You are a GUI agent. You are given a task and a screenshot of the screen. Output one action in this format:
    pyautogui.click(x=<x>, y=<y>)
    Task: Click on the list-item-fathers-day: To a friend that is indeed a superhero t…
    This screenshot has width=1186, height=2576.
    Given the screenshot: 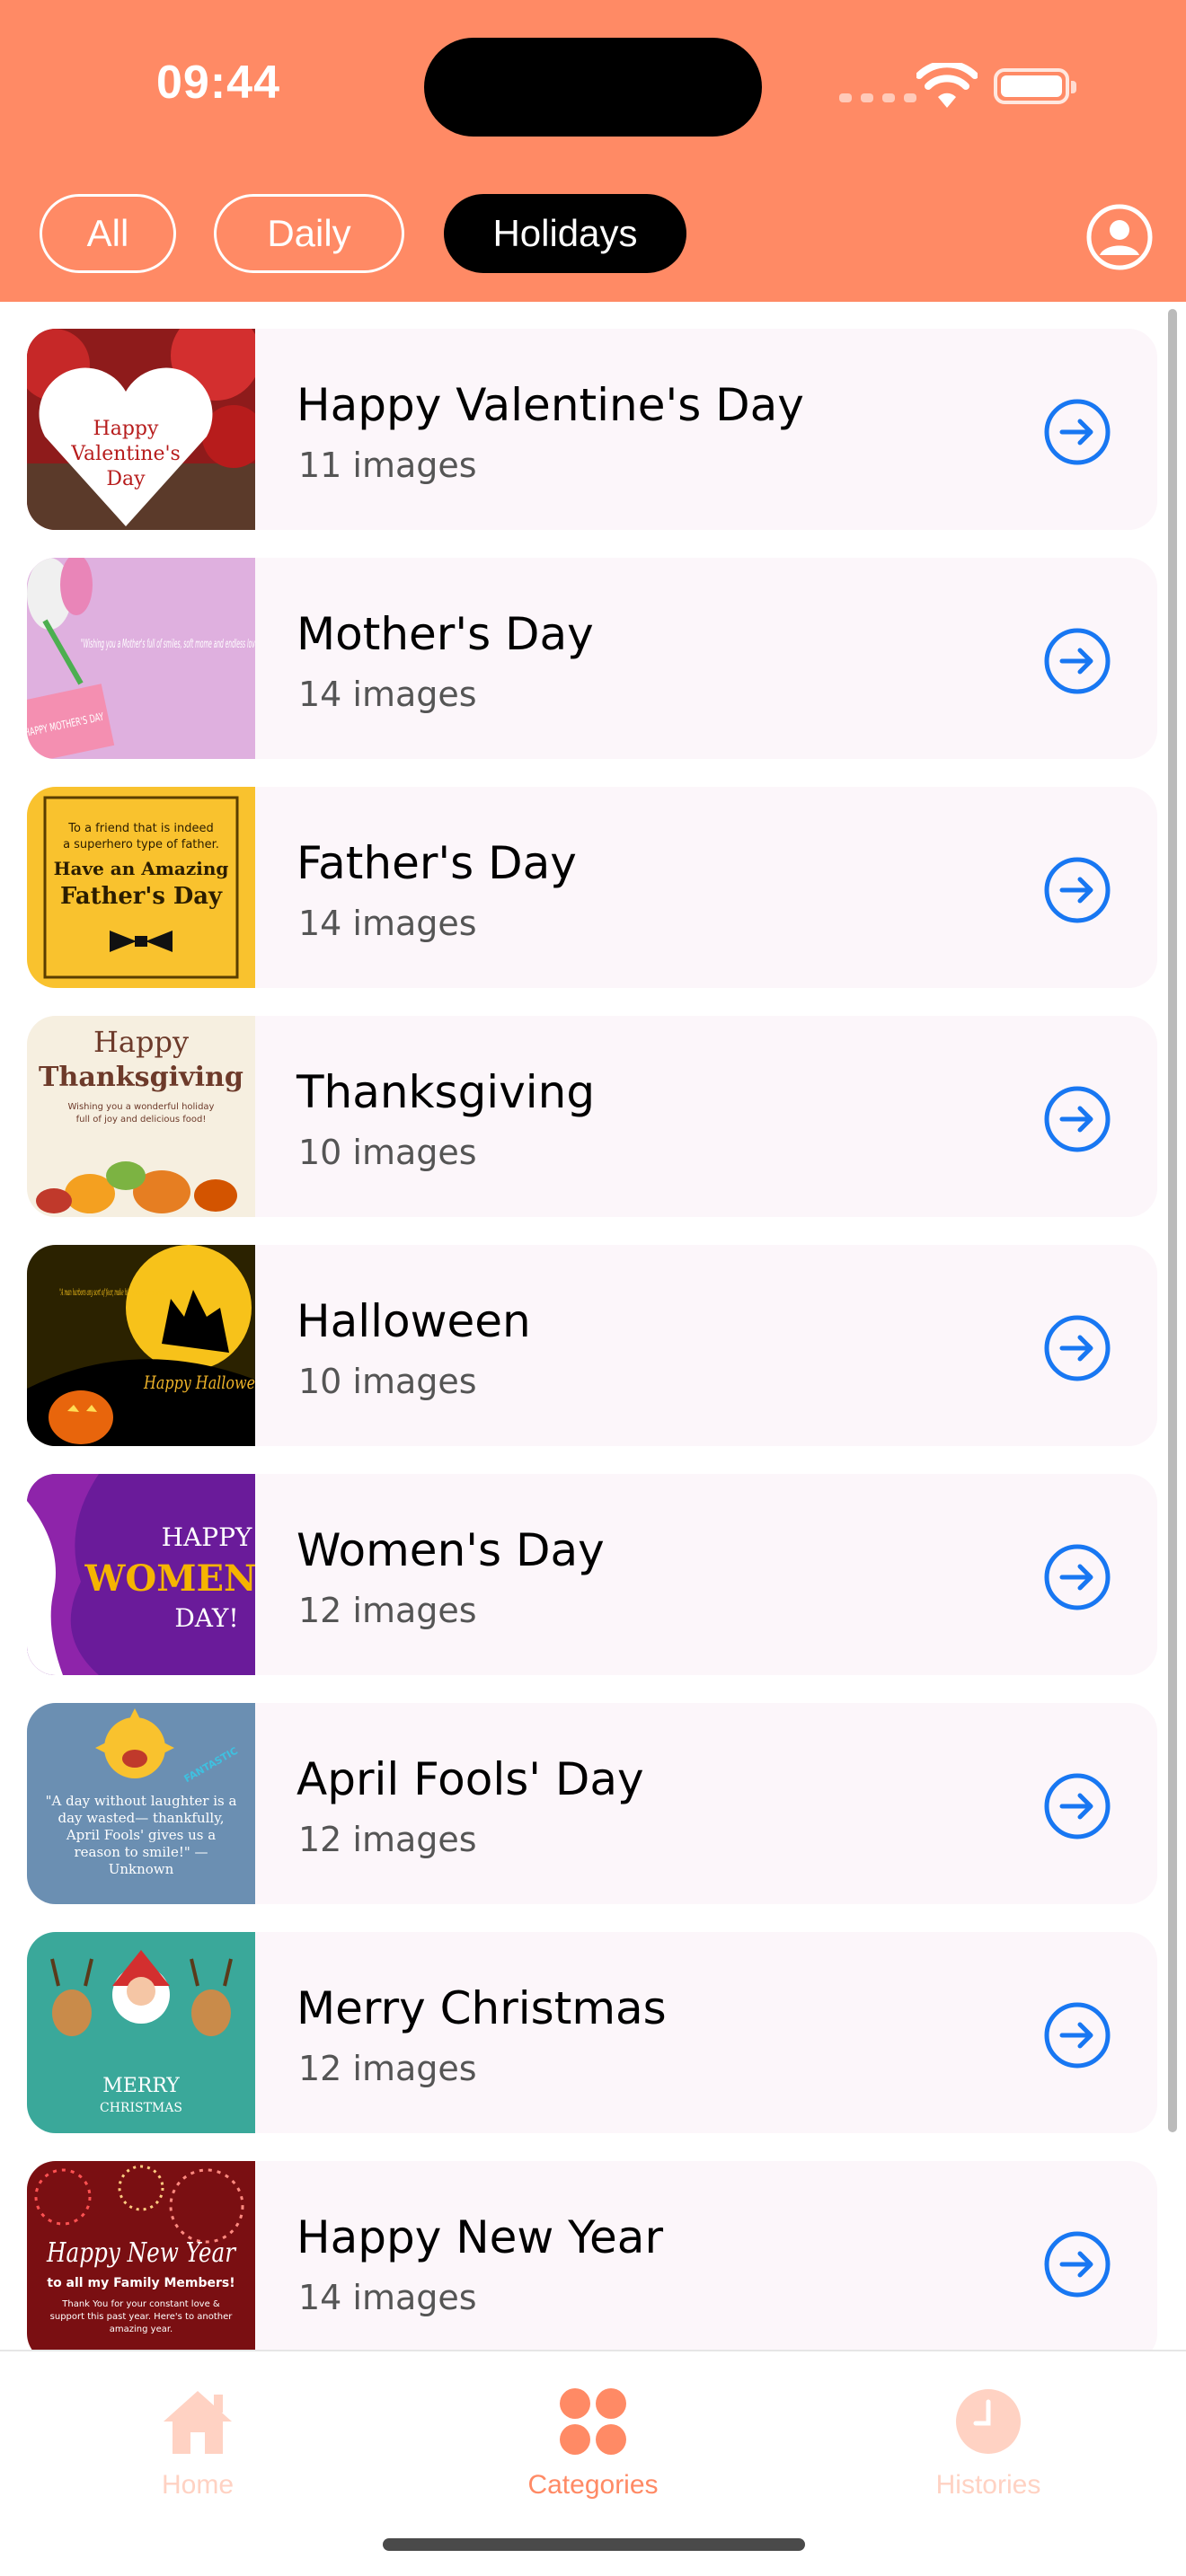 What is the action you would take?
    pyautogui.click(x=592, y=887)
    